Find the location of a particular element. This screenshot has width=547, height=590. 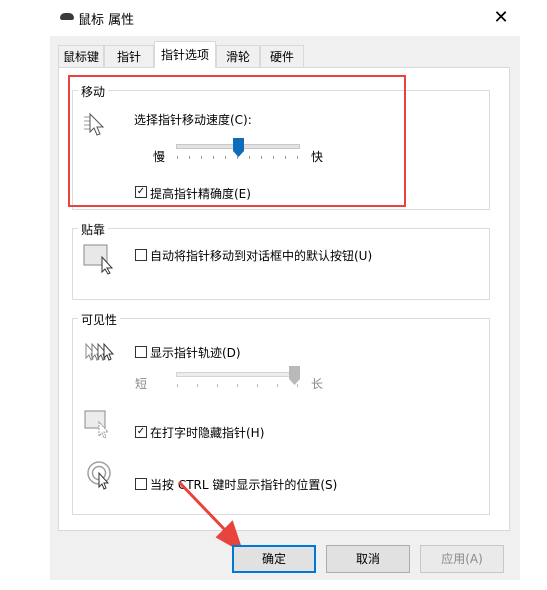

tab-pointers: 指针 is located at coordinates (129, 56).